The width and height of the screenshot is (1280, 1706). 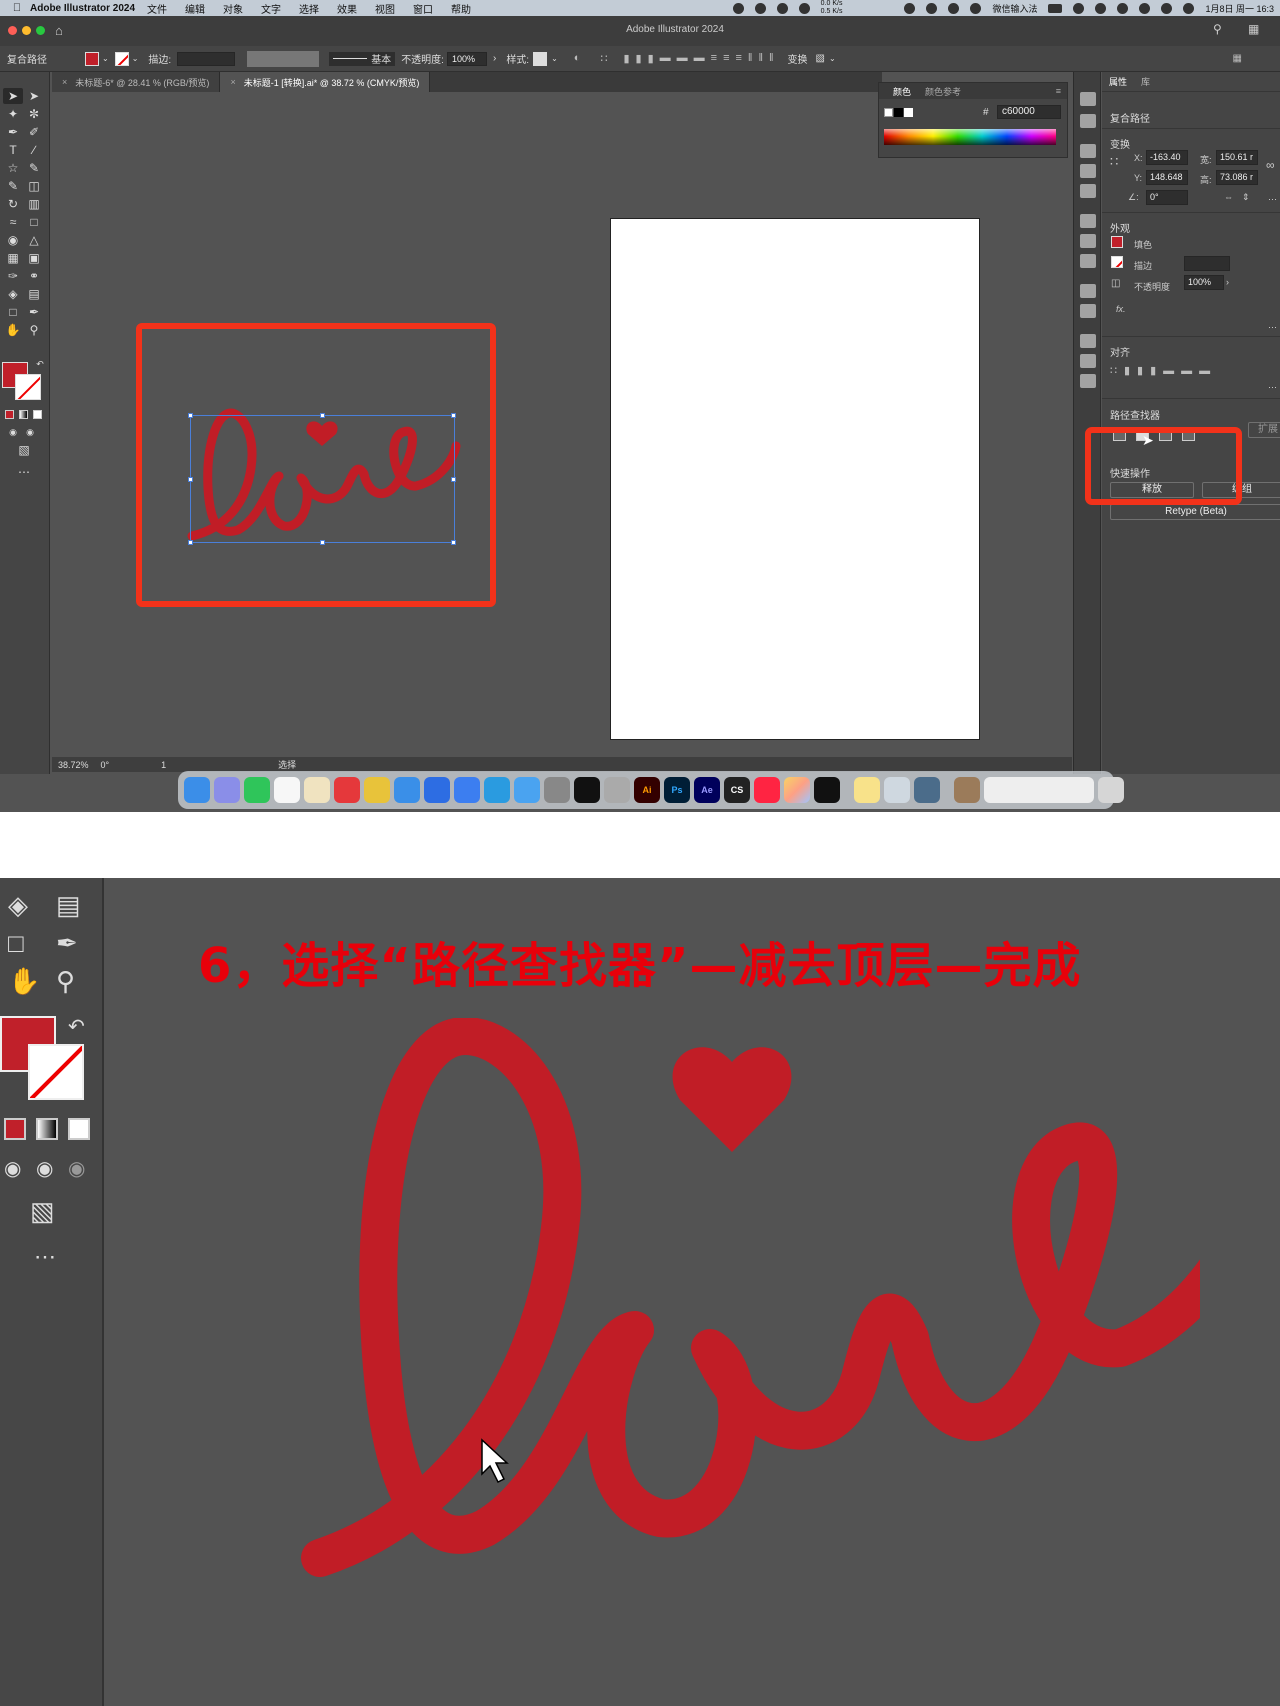 What do you see at coordinates (30, 432) in the screenshot?
I see `draw-behind-icon: ◉` at bounding box center [30, 432].